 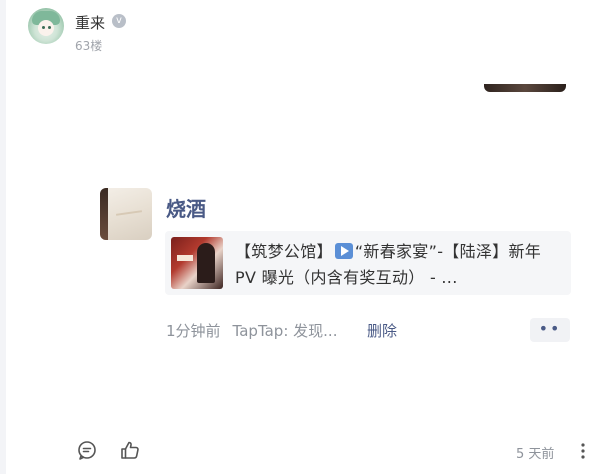 What do you see at coordinates (126, 214) in the screenshot?
I see `reply-author-avatar` at bounding box center [126, 214].